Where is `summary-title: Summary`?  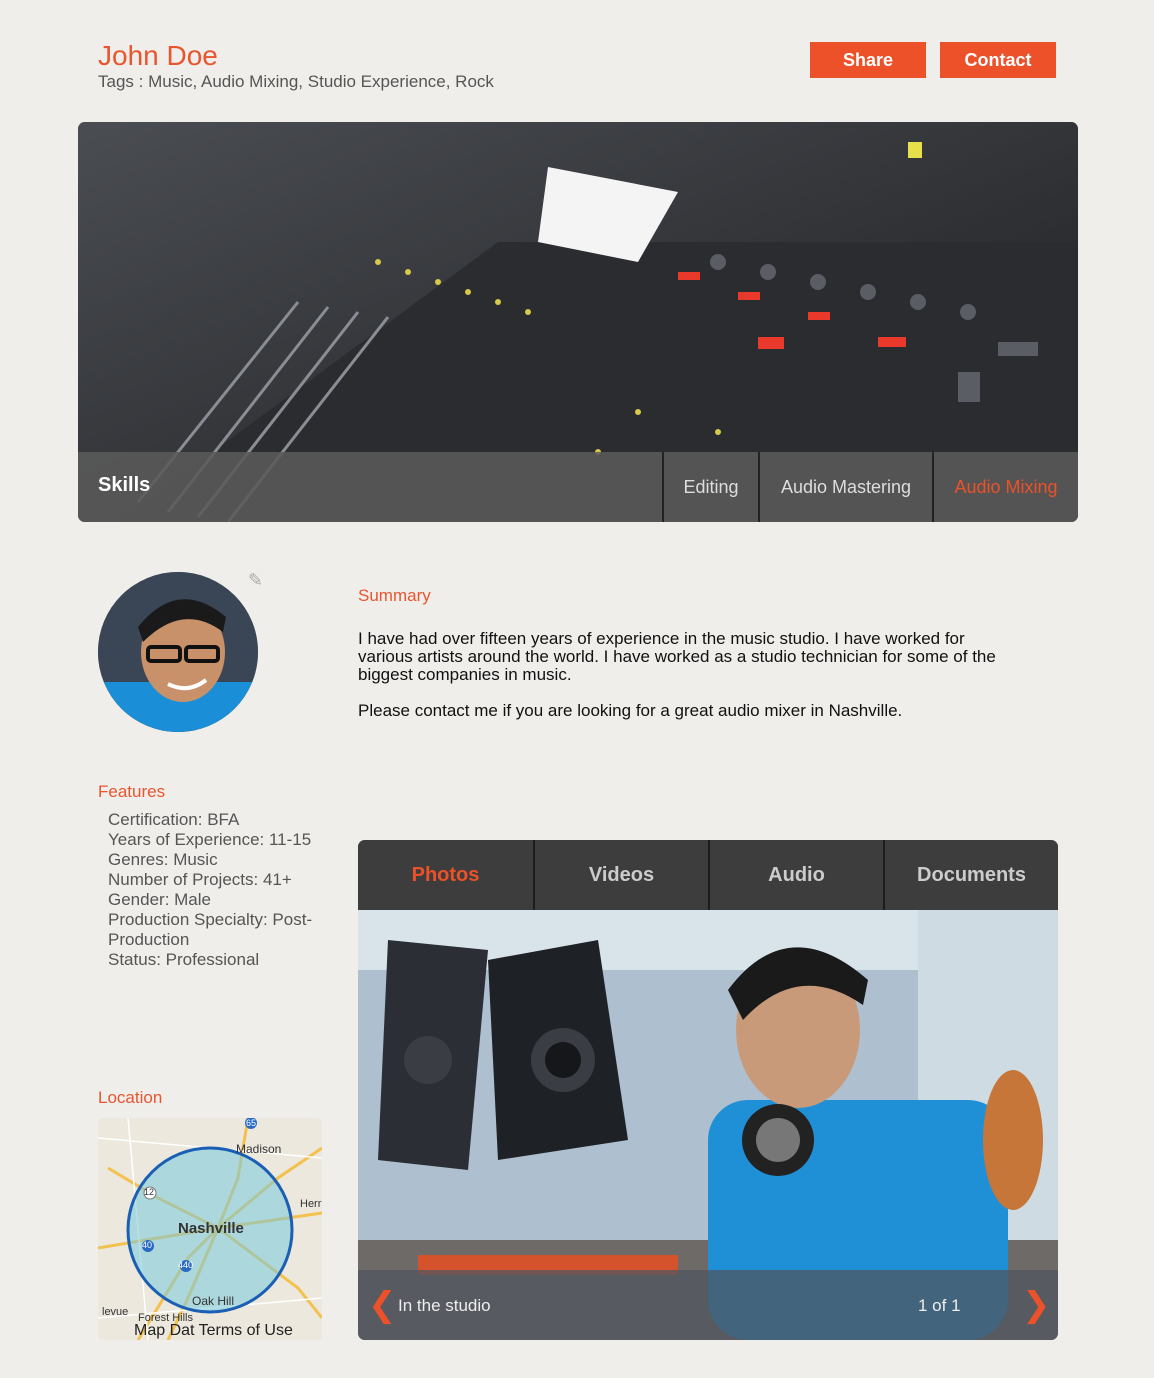 summary-title: Summary is located at coordinates (394, 595).